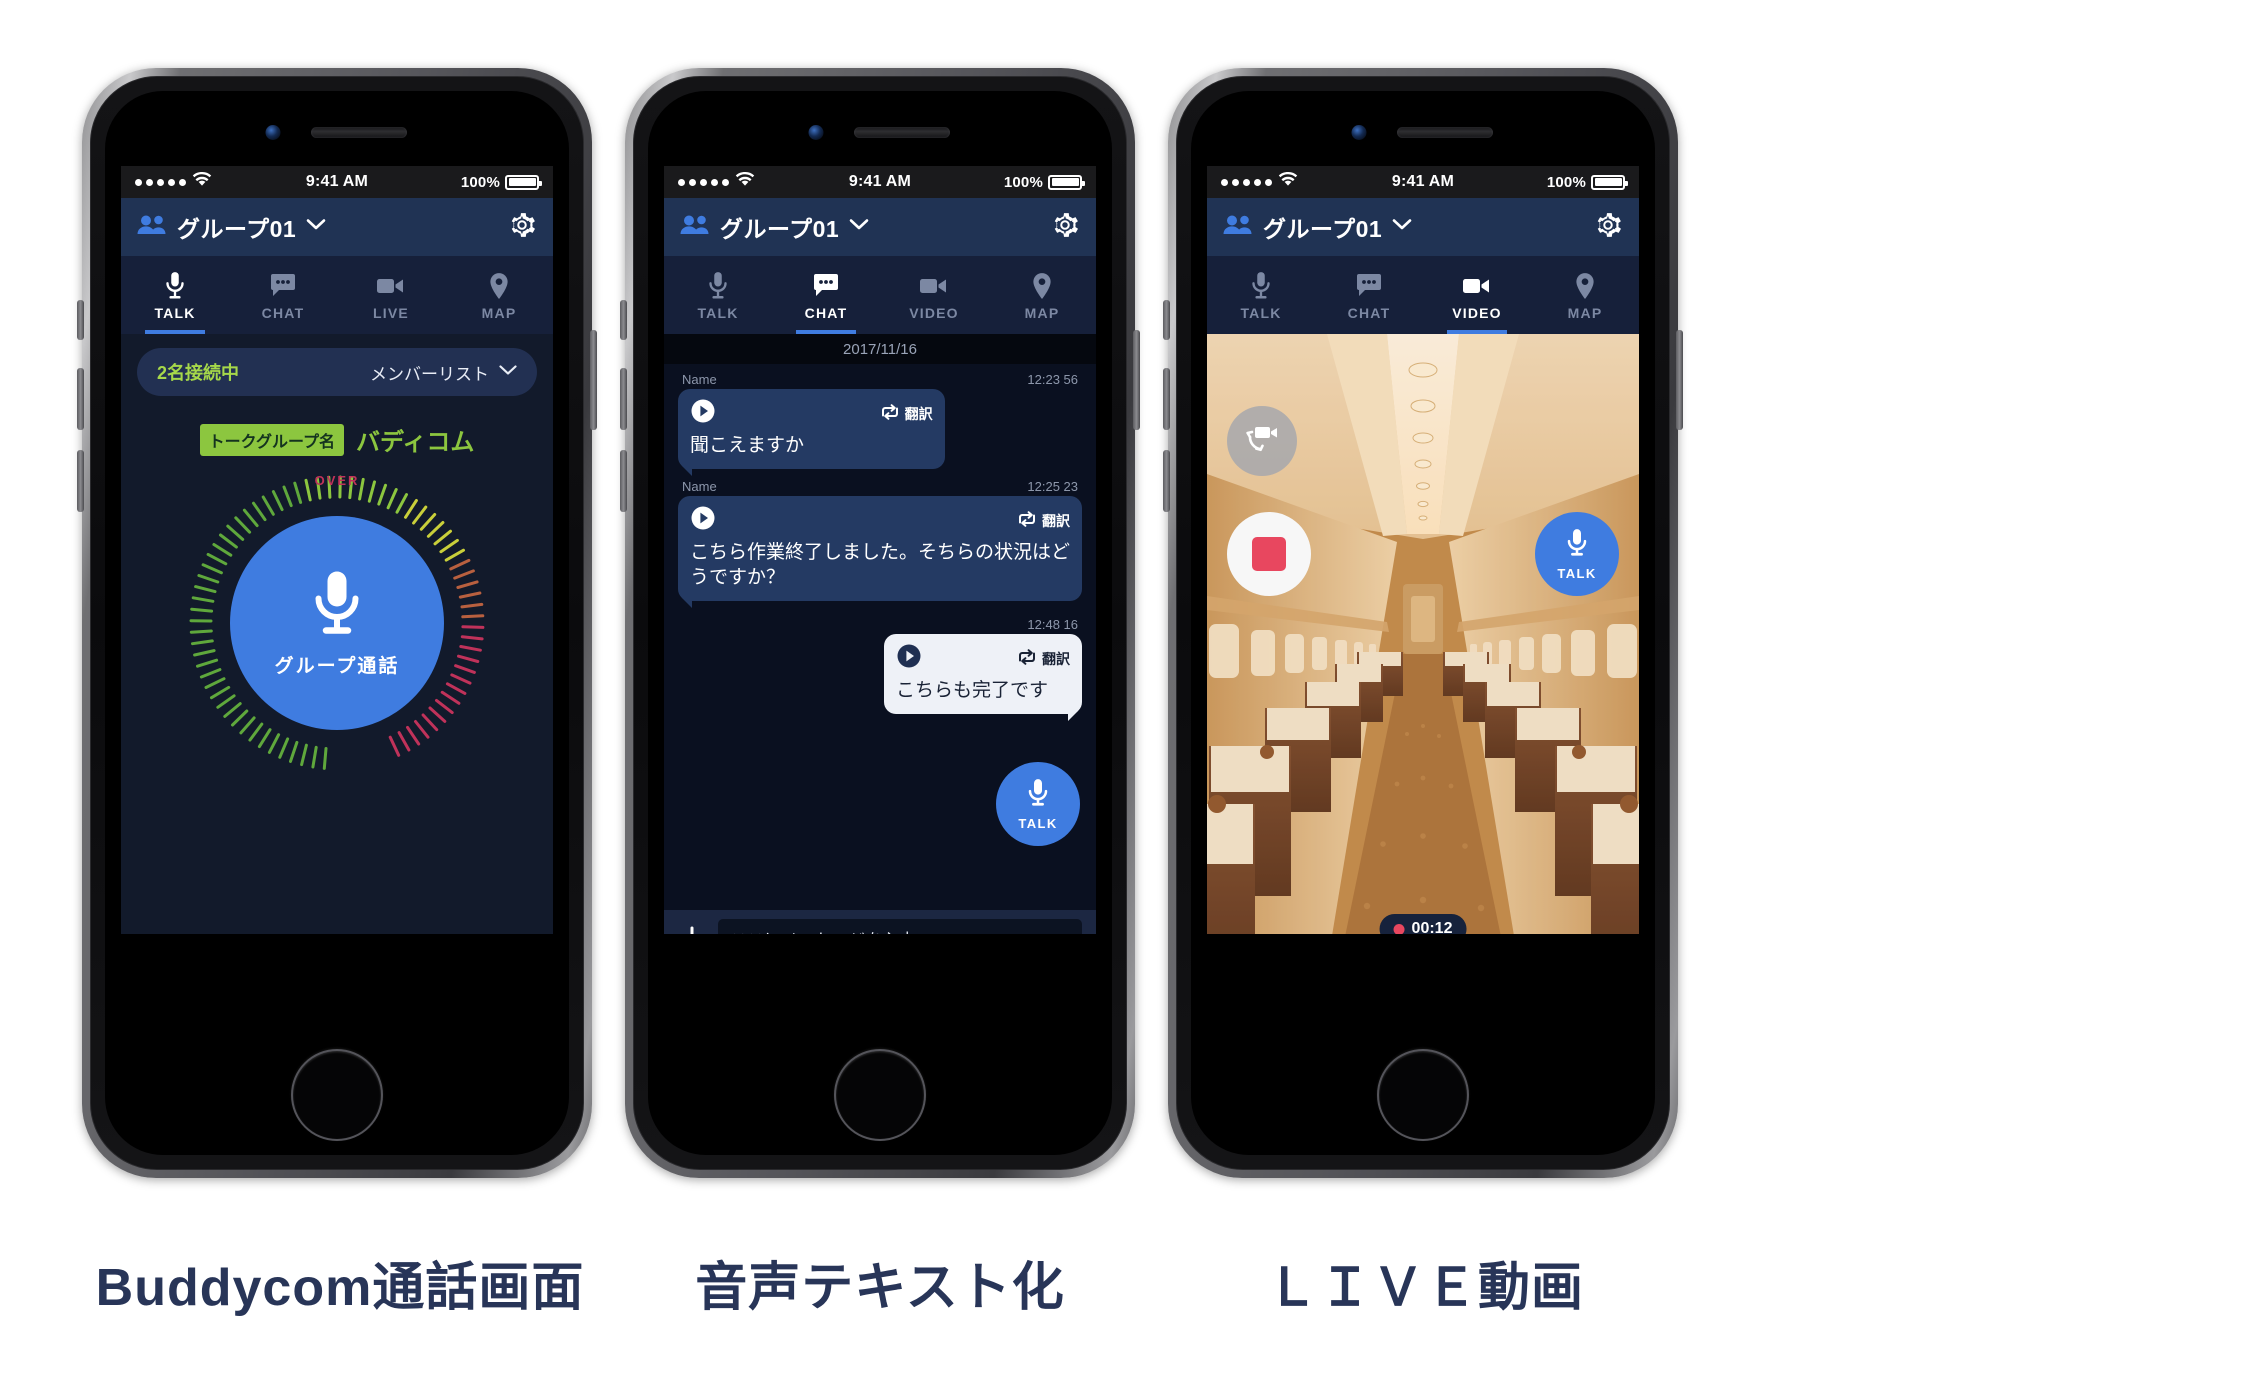 This screenshot has height=1382, width=2256. Describe the element at coordinates (337, 606) in the screenshot. I see `microphone-icon` at that location.